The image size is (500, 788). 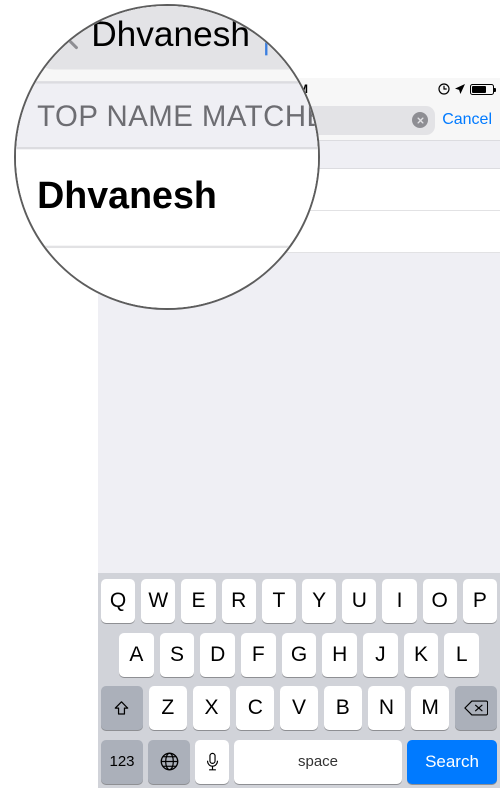 What do you see at coordinates (167, 708) in the screenshot?
I see `key-z: Z` at bounding box center [167, 708].